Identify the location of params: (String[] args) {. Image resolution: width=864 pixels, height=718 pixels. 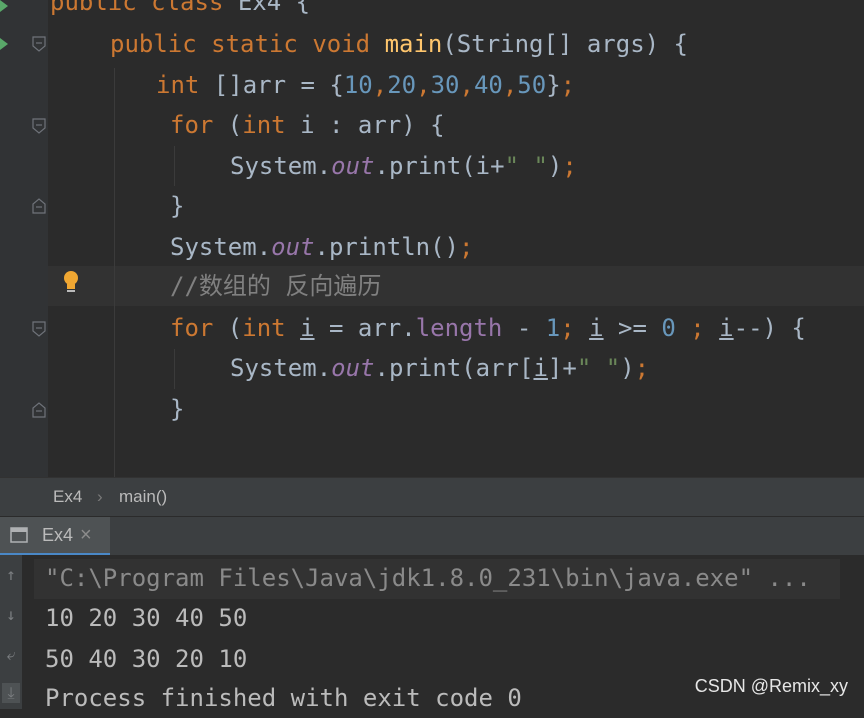
(565, 44).